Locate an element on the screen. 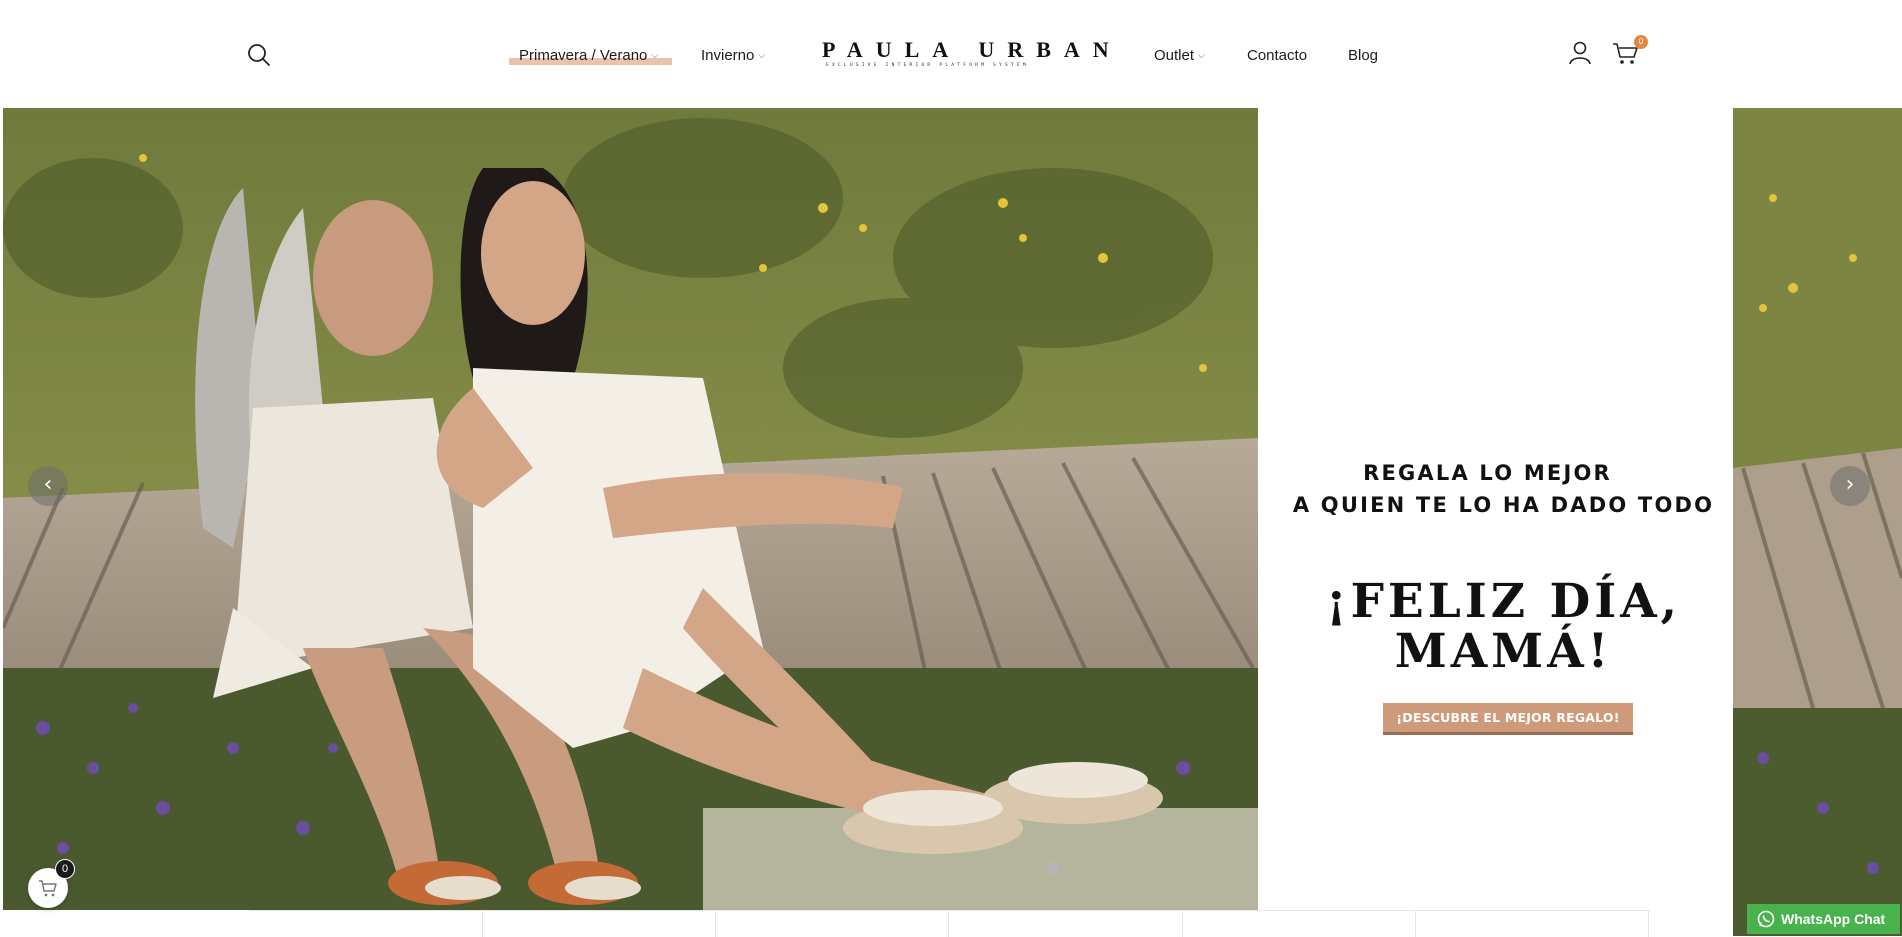 The image size is (1902, 937). nav-label: Invierno is located at coordinates (728, 55).